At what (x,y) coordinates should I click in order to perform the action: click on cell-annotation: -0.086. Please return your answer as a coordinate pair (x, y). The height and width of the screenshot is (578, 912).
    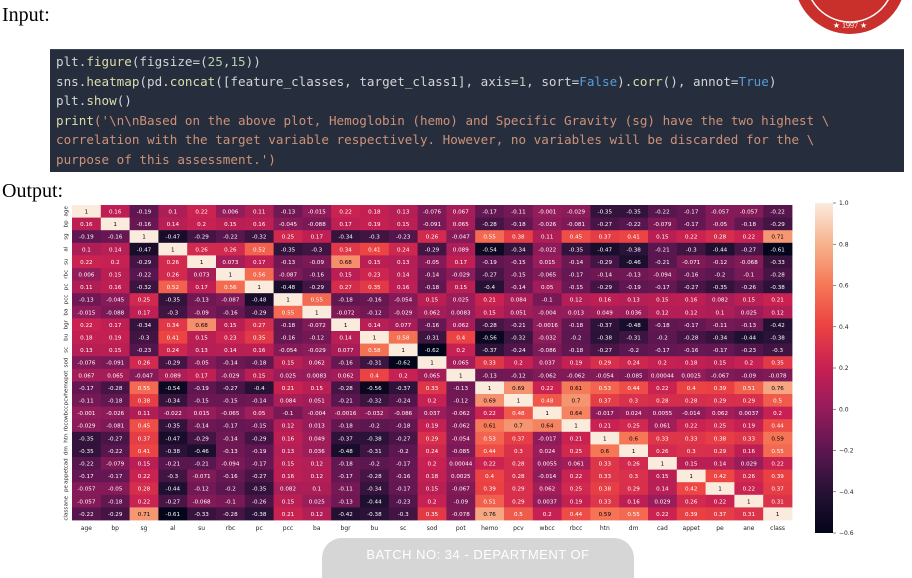
    Looking at the image, I should click on (403, 414).